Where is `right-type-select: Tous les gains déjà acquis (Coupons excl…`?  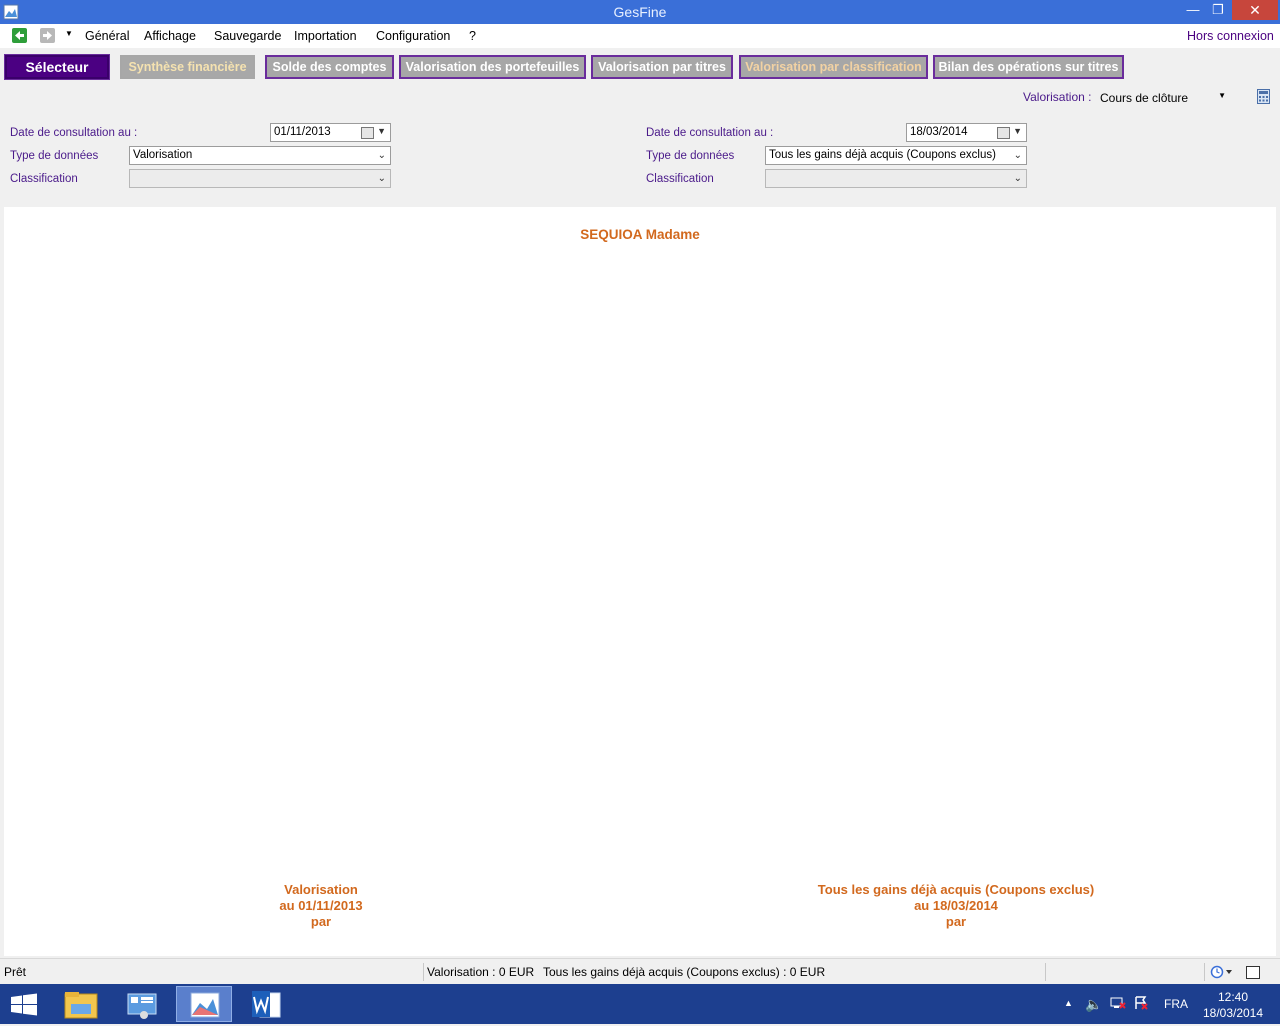 right-type-select: Tous les gains déjà acquis (Coupons excl… is located at coordinates (896, 155).